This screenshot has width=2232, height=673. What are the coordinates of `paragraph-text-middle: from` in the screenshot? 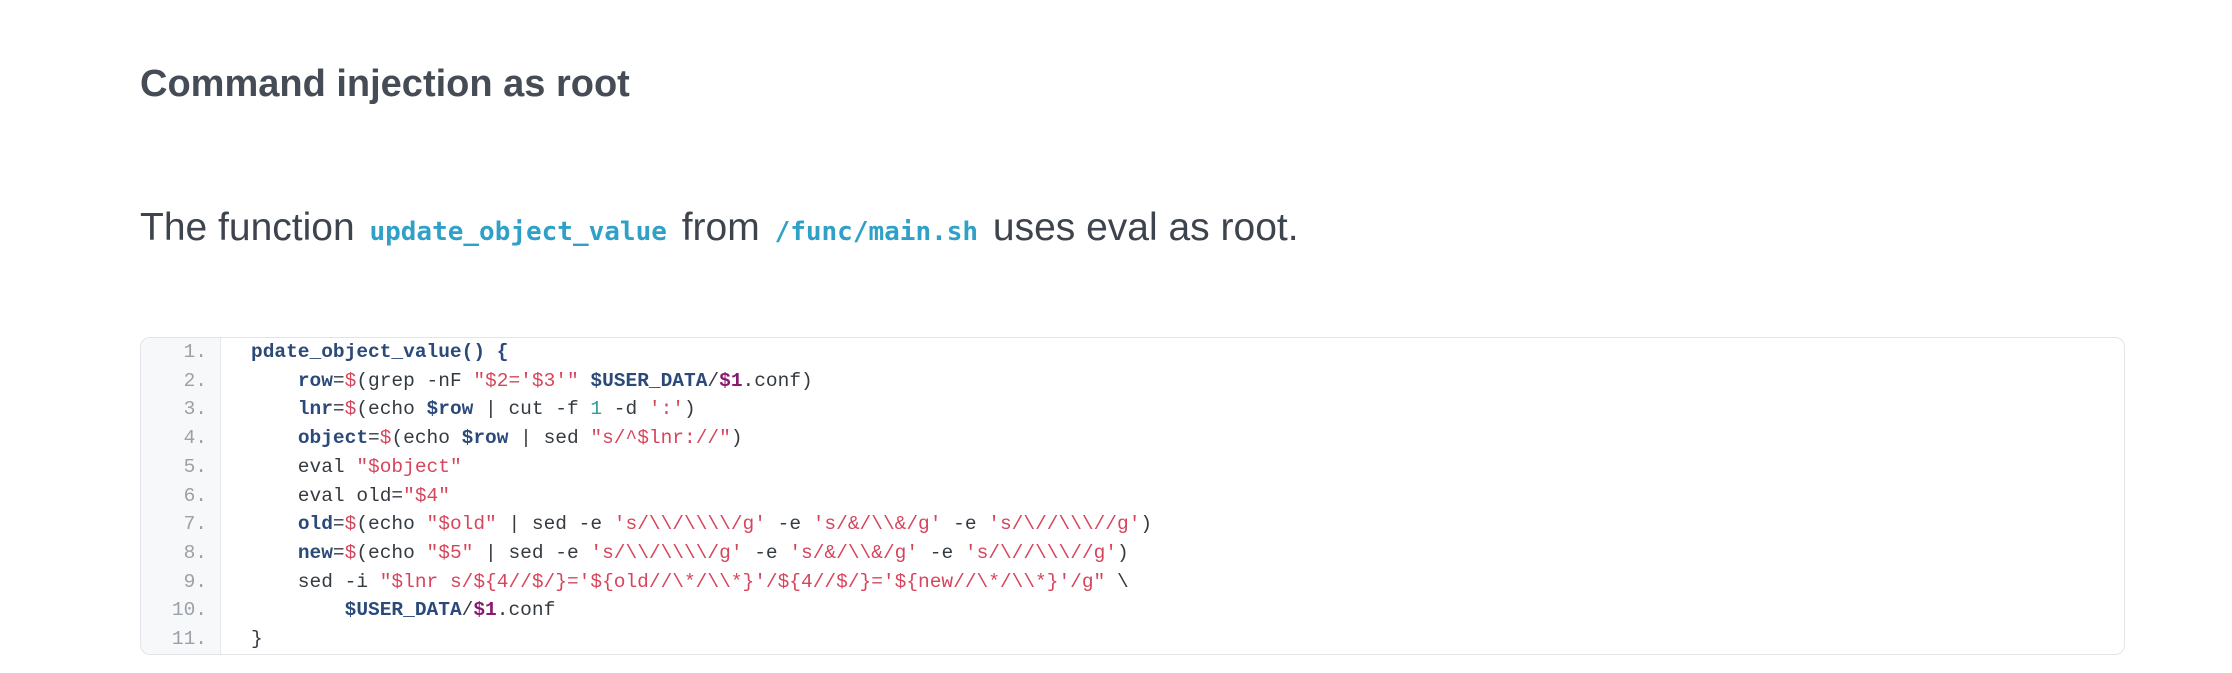 It's located at (720, 227).